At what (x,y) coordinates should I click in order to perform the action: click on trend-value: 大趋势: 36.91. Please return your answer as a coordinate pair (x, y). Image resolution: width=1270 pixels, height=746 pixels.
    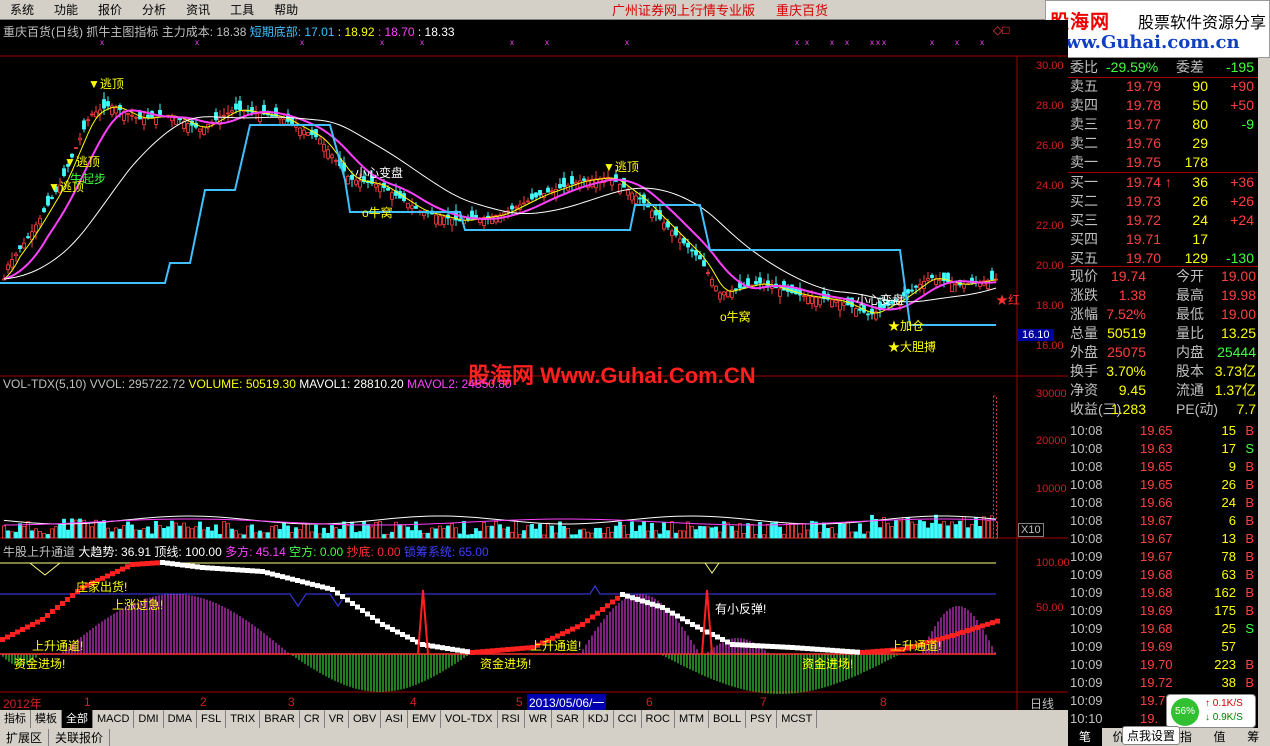
    Looking at the image, I should click on (115, 552).